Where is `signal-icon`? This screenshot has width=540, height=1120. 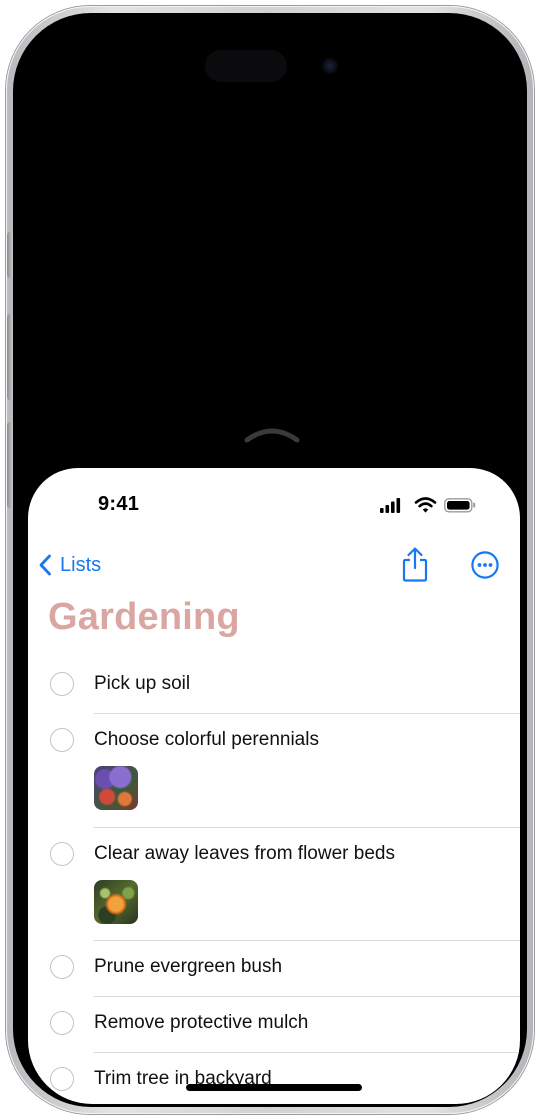 signal-icon is located at coordinates (390, 505).